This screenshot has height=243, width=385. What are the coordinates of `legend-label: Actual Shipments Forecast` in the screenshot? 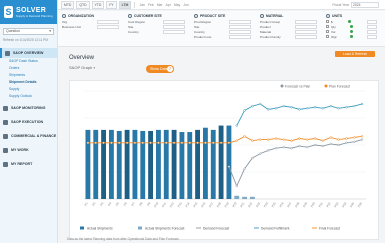 It's located at (164, 228).